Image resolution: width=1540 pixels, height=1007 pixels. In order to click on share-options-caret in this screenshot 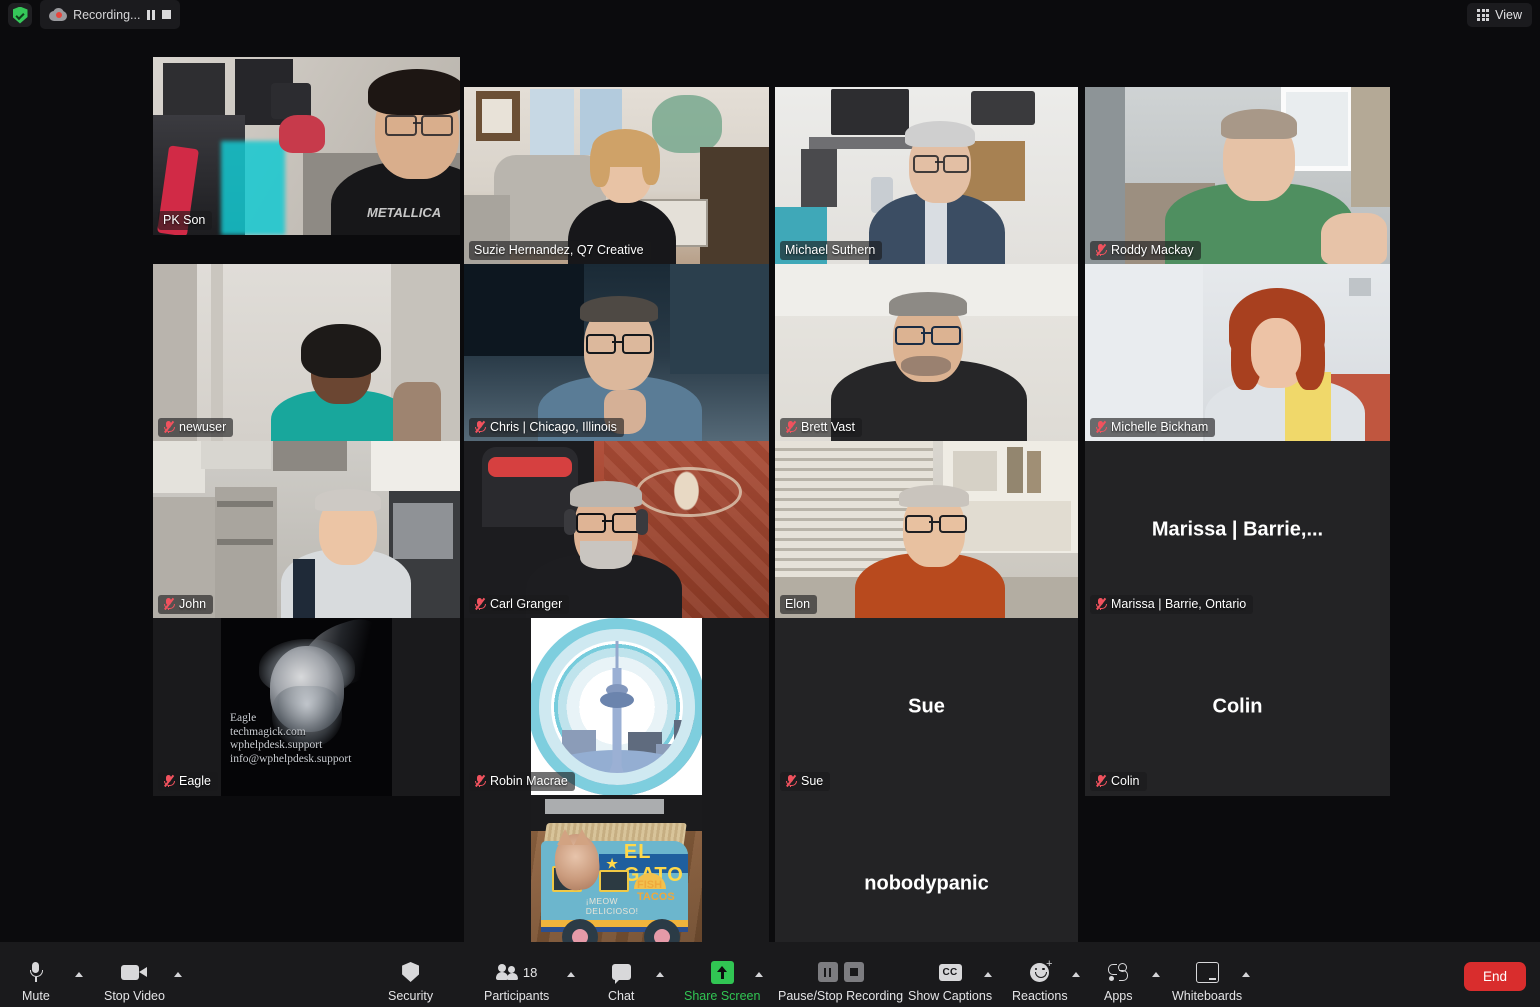, I will do `click(759, 974)`.